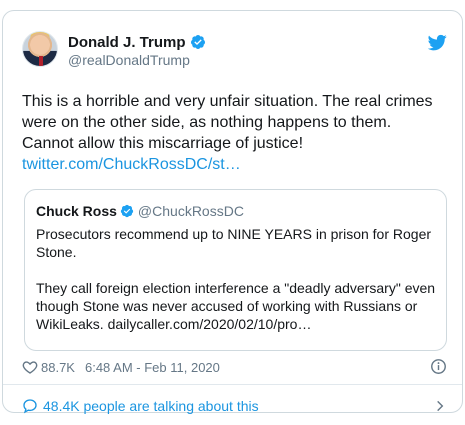  I want to click on quote-author-name: Chuck Ross, so click(76, 211).